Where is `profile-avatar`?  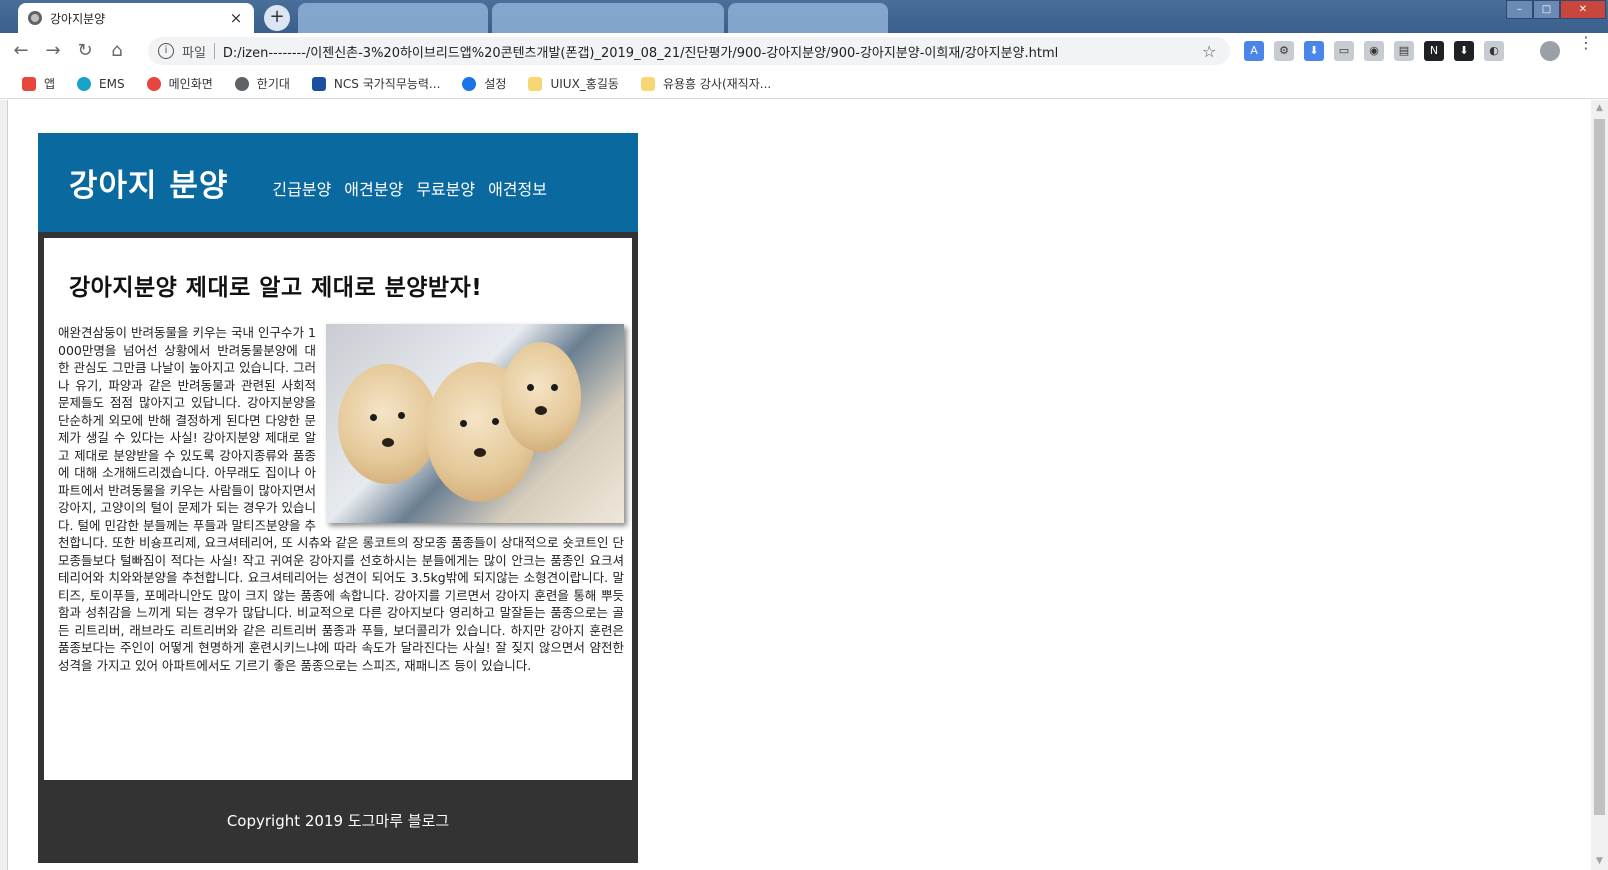 profile-avatar is located at coordinates (1550, 51).